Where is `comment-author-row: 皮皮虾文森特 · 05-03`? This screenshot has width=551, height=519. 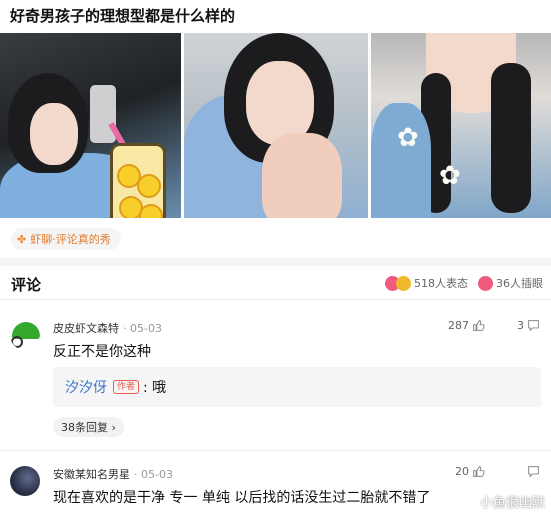
comment-author-row: 皮皮虾文森特 · 05-03 is located at coordinates (107, 328).